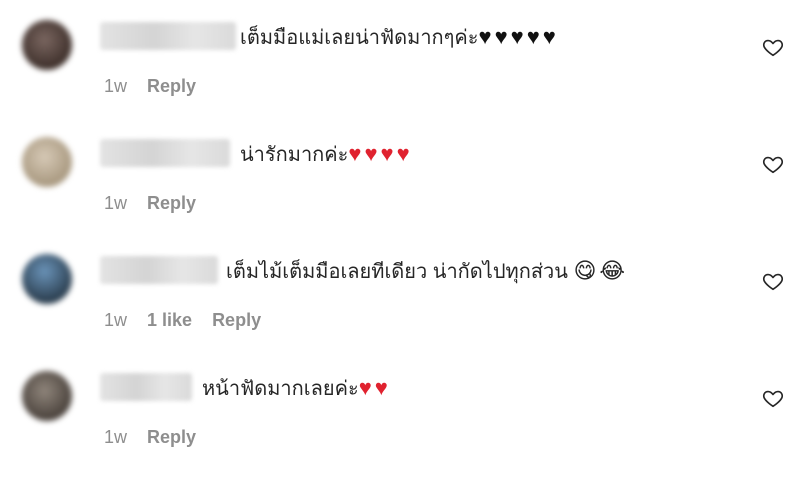 This screenshot has height=490, width=800. I want to click on comment-body: เต็มมือแม่เลยน่าฟัดมากๆค่ะ, so click(359, 38).